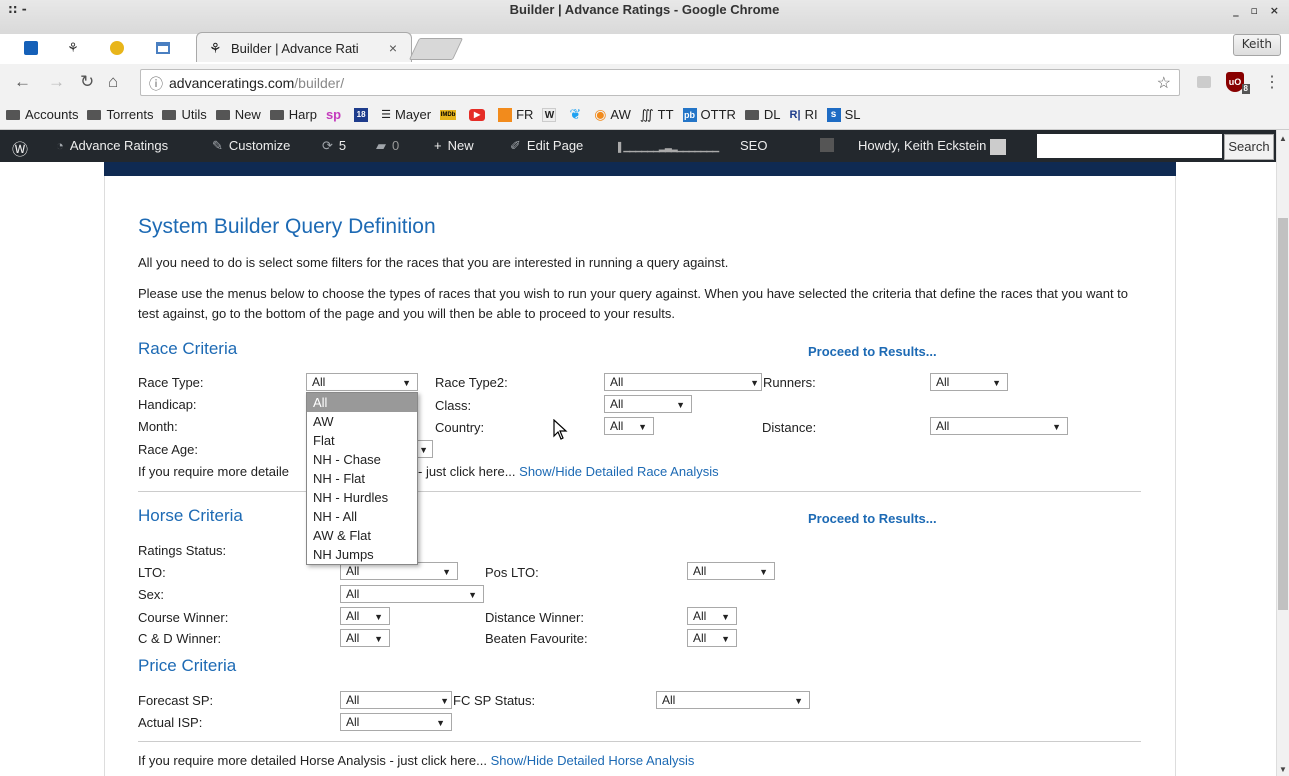  What do you see at coordinates (731, 571) in the screenshot?
I see `pos-lto-select: All ▼` at bounding box center [731, 571].